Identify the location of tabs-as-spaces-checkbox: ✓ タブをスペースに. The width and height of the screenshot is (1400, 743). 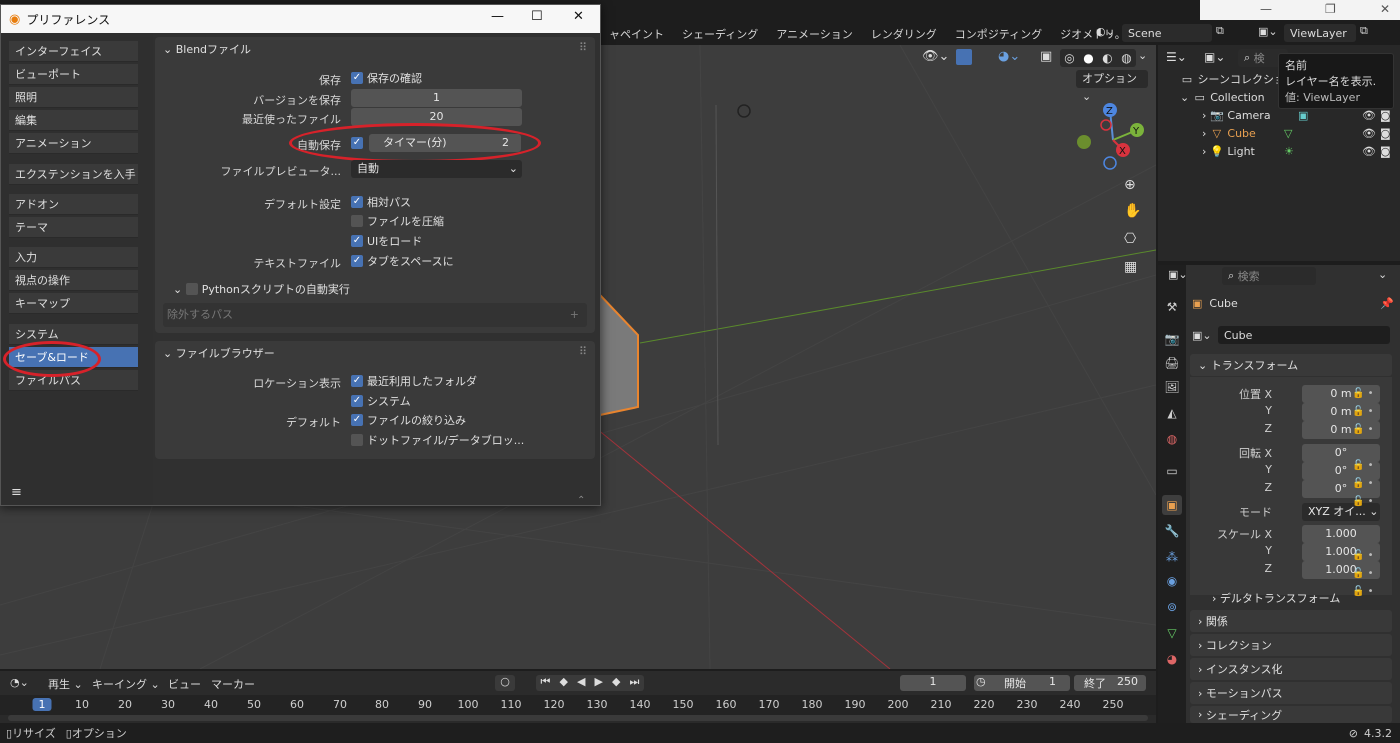
(402, 261).